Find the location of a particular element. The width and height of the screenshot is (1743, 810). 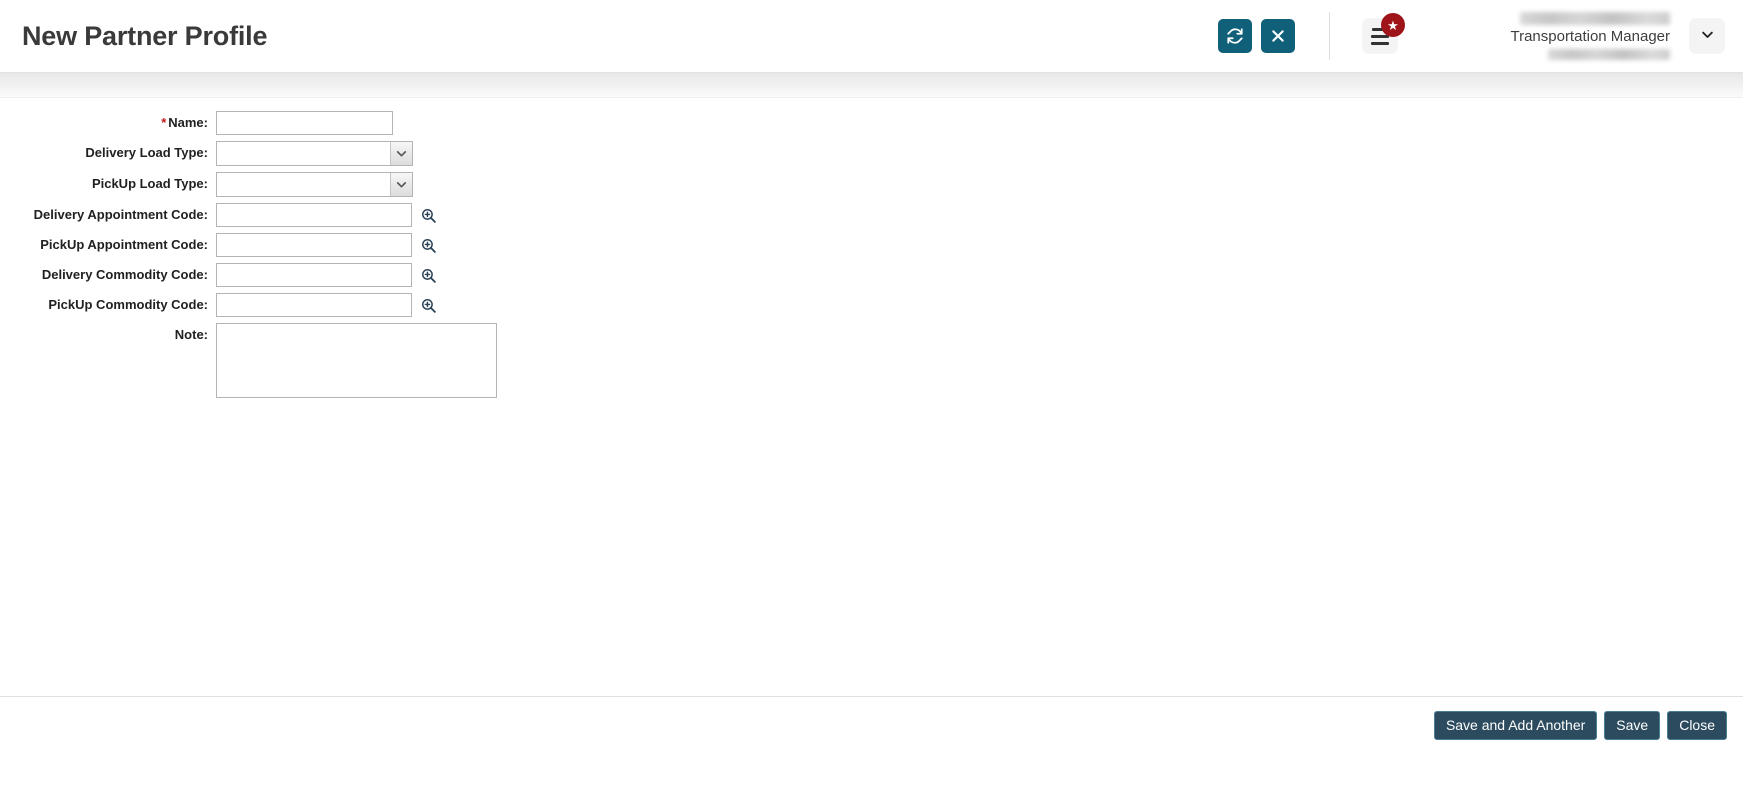

close-icon is located at coordinates (1278, 36).